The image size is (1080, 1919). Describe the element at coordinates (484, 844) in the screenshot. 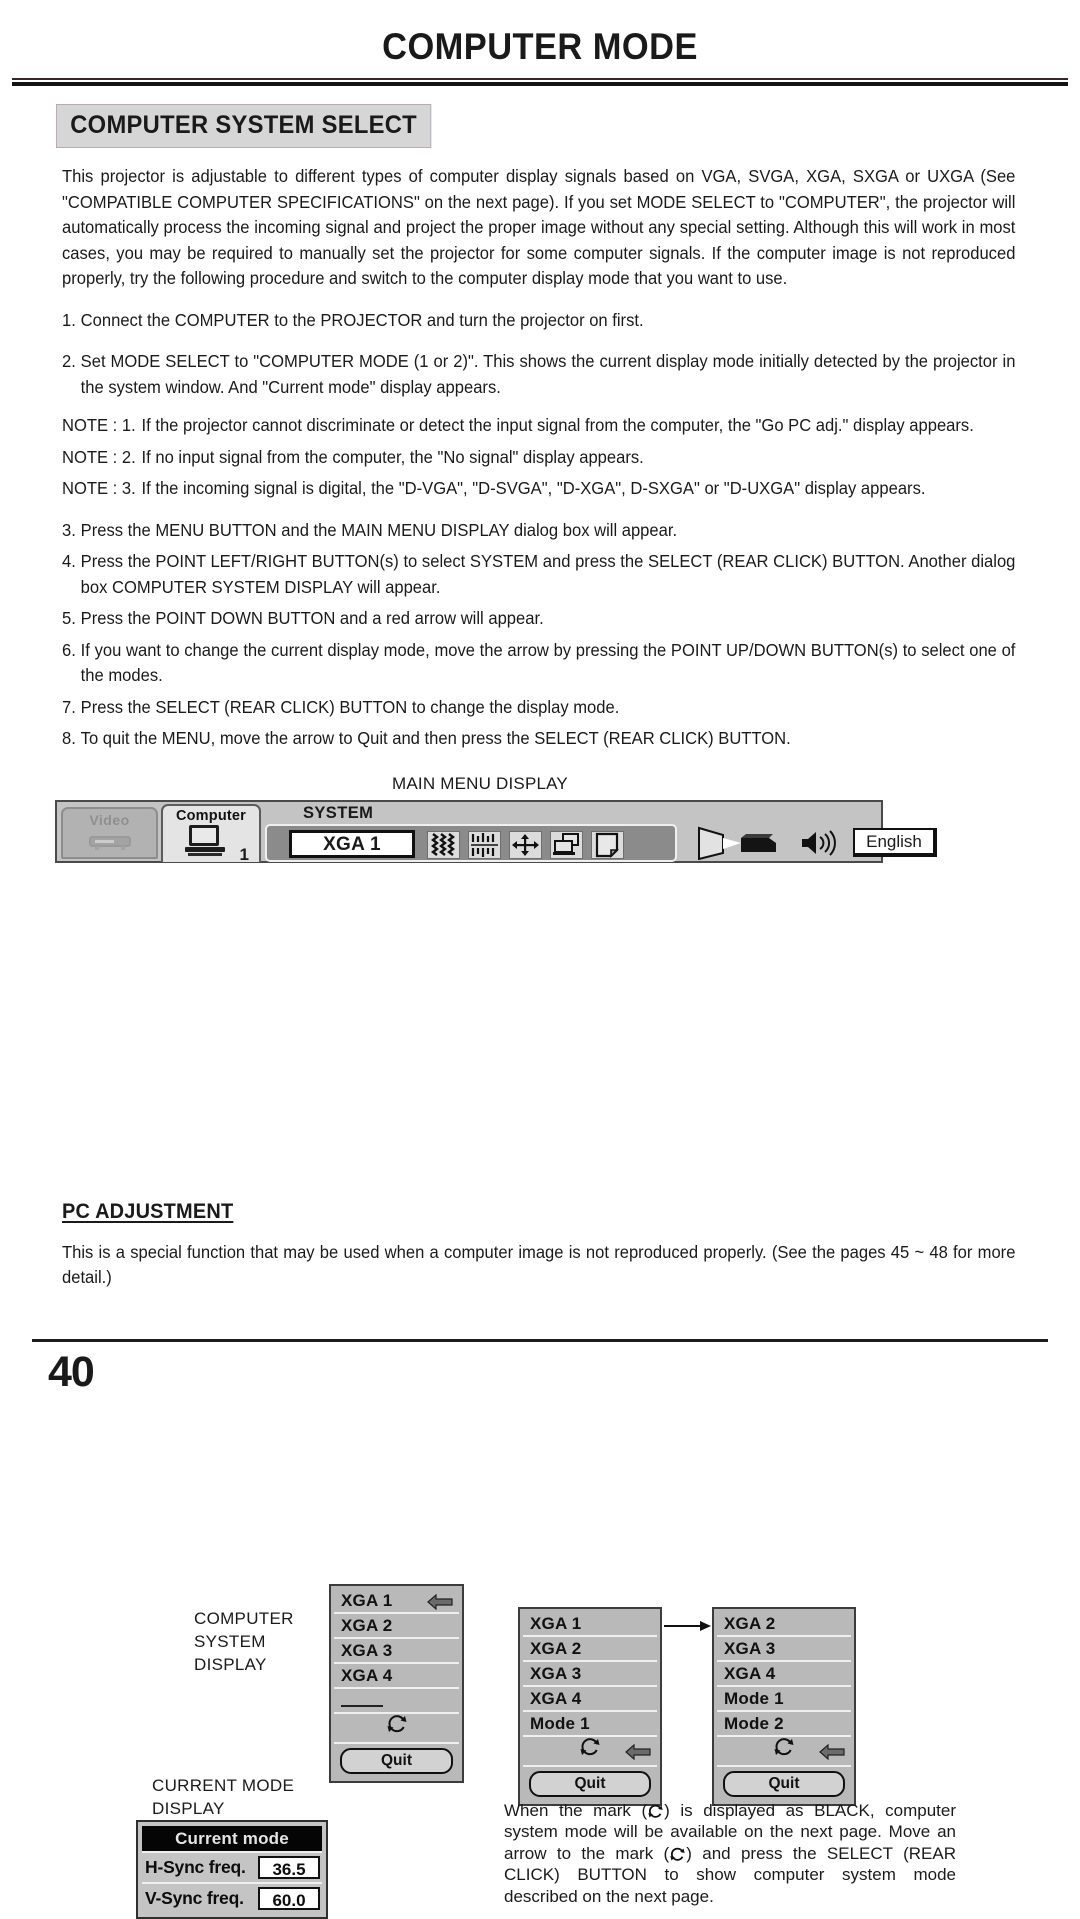

I see `bars-image-icon` at that location.